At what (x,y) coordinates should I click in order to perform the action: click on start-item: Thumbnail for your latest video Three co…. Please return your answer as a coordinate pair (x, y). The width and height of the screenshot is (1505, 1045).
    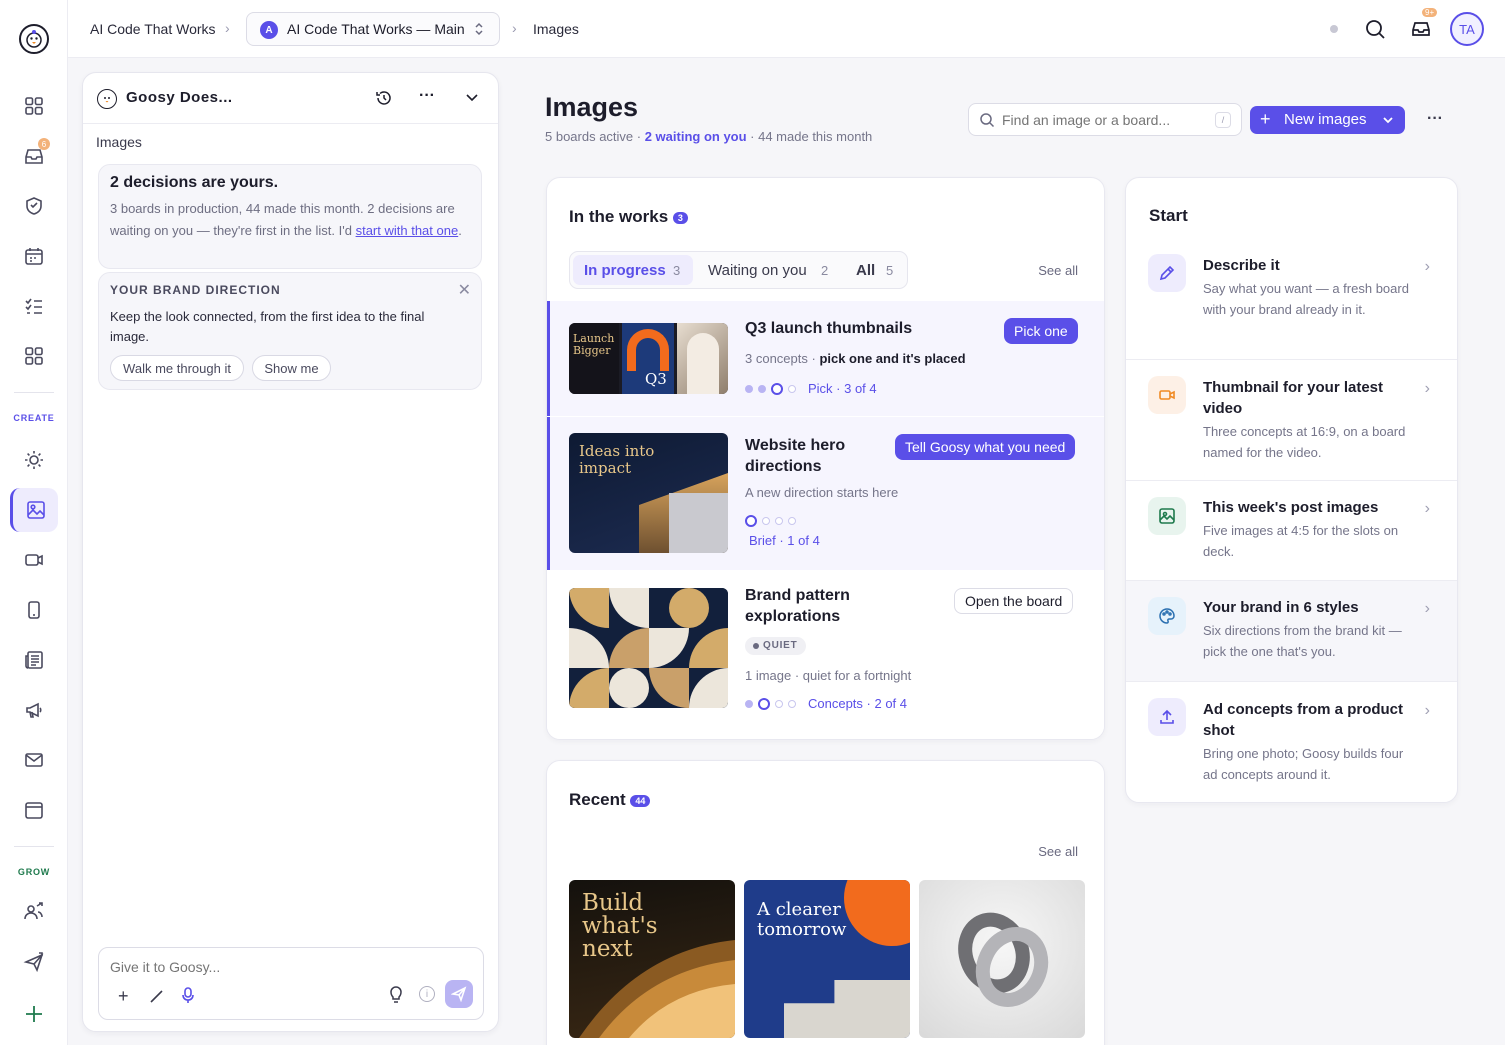
    Looking at the image, I should click on (1291, 419).